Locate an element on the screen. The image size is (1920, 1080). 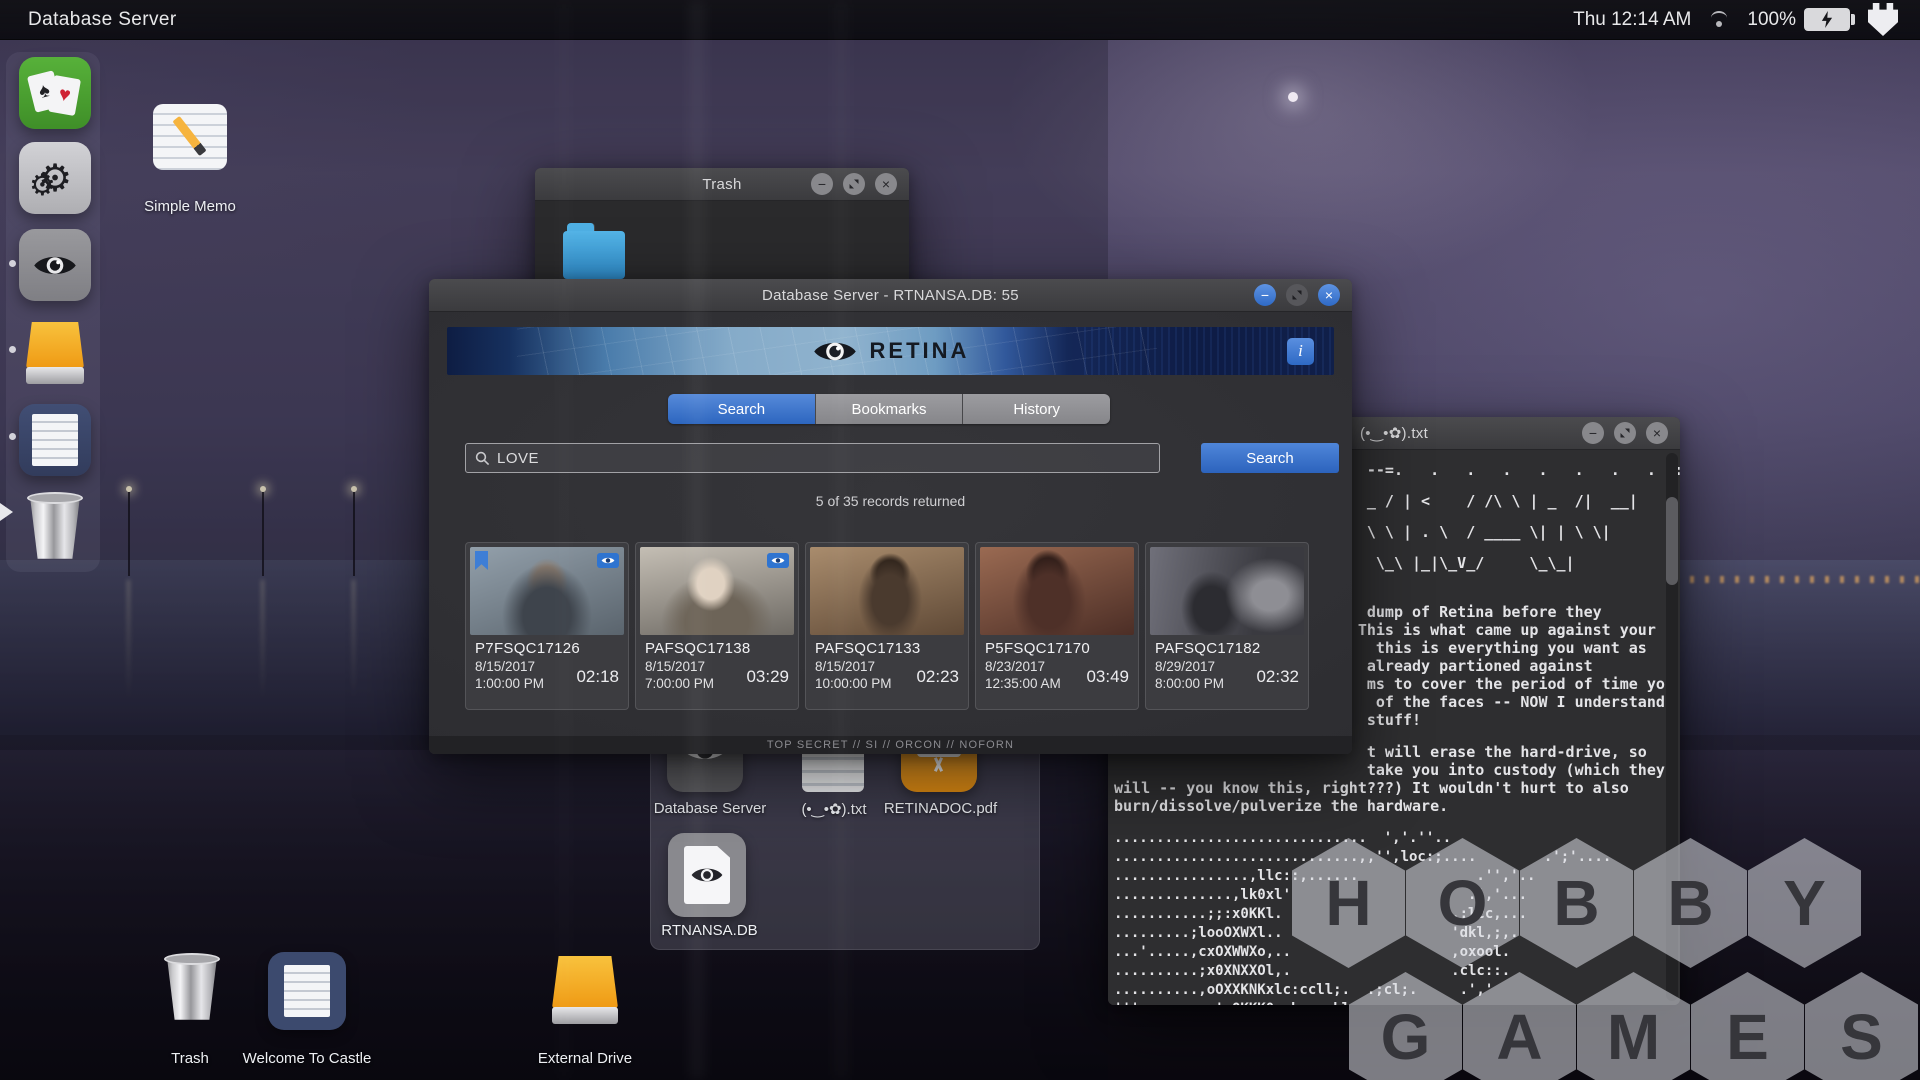
trash-folder-icon is located at coordinates (594, 251).